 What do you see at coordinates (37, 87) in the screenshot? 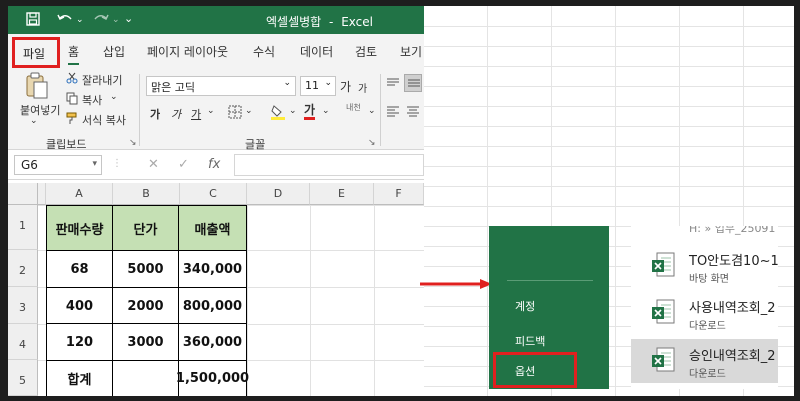
I see `paste-icon` at bounding box center [37, 87].